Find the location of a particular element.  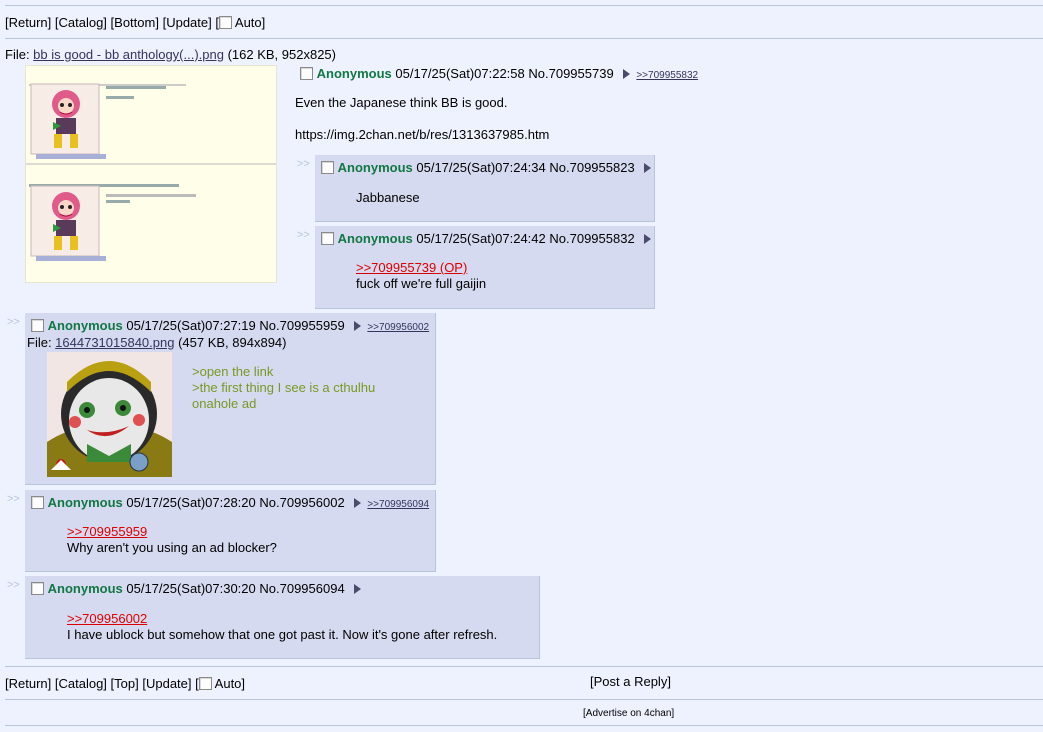

anime-girl-image is located at coordinates (109, 414).